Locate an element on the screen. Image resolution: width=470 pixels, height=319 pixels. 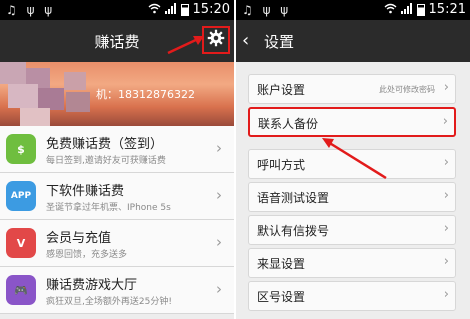
item-subtitle: 感恩回馈，充多送多 is located at coordinates (87, 255).